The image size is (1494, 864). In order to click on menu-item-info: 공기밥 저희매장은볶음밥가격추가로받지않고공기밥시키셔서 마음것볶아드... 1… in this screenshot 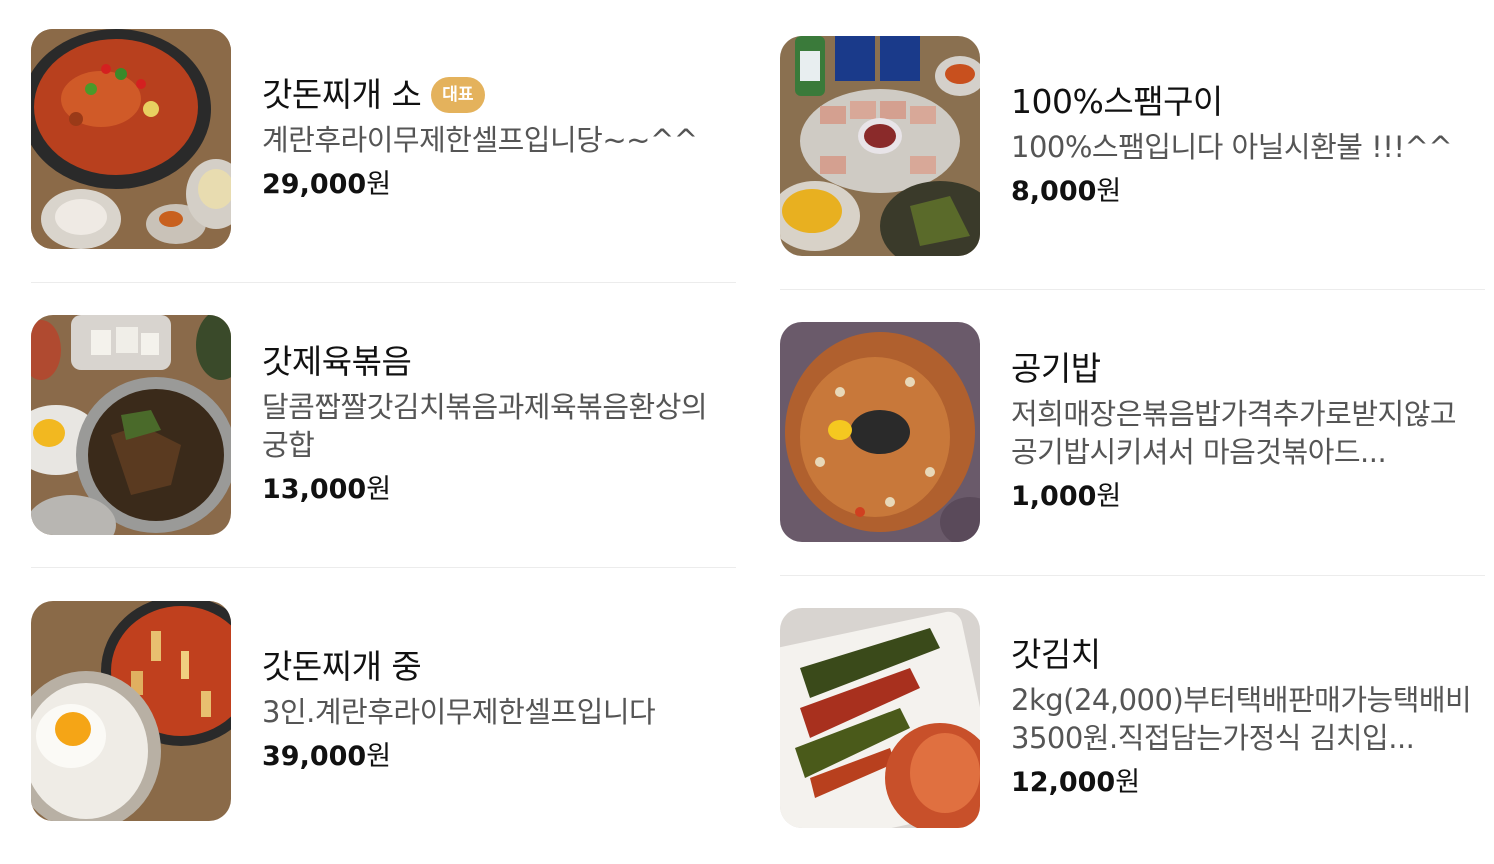, I will do `click(1248, 432)`.